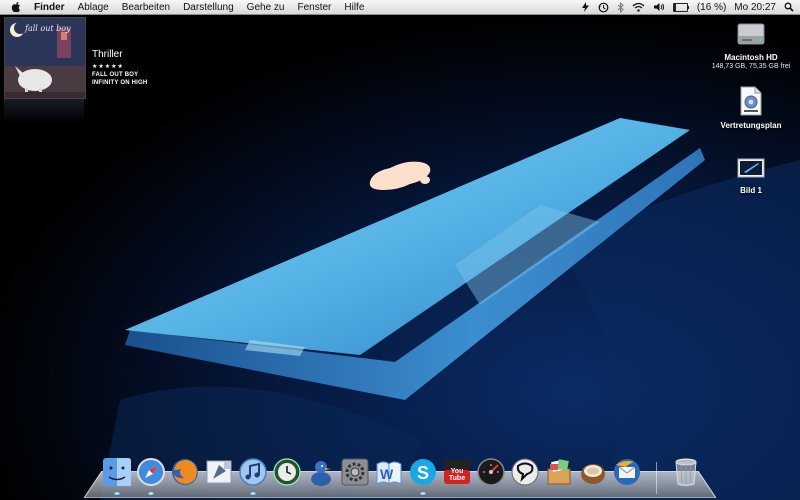  I want to click on dock-itunes, so click(253, 472).